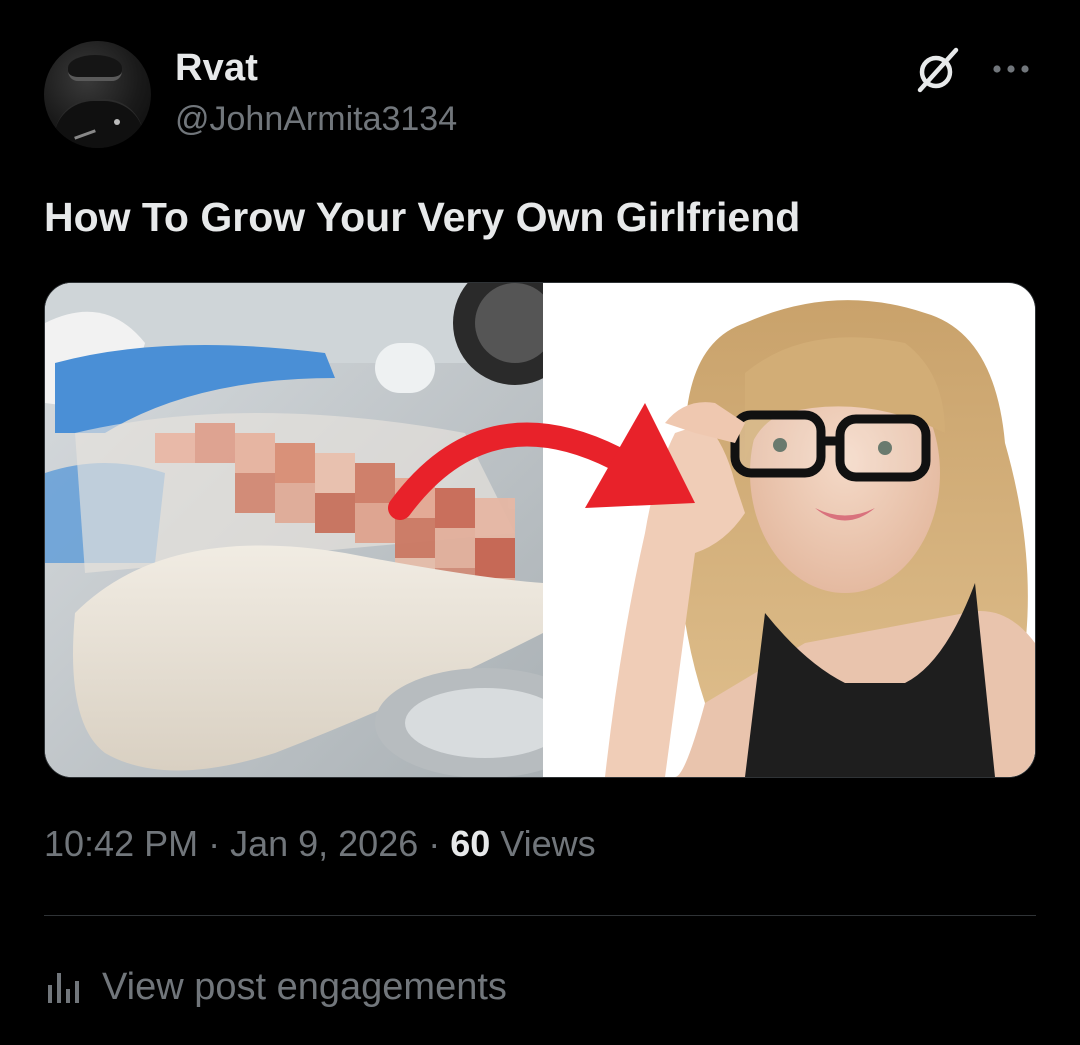 The height and width of the screenshot is (1045, 1080). I want to click on post-meta: 10:42 PM · Jan 9, 2026 · 60 Views, so click(320, 844).